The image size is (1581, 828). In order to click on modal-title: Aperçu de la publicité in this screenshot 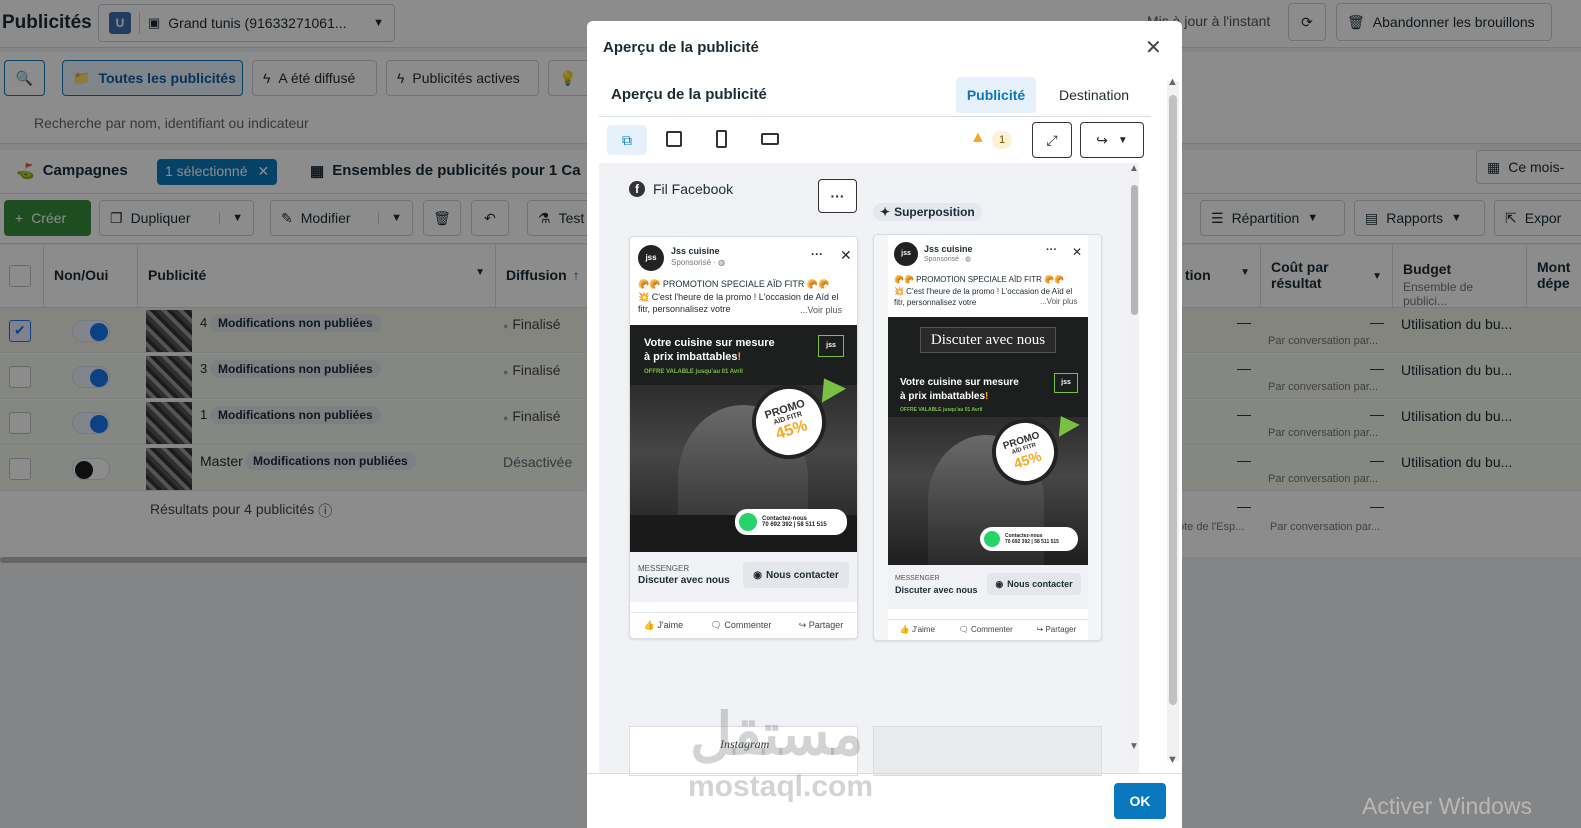, I will do `click(681, 47)`.